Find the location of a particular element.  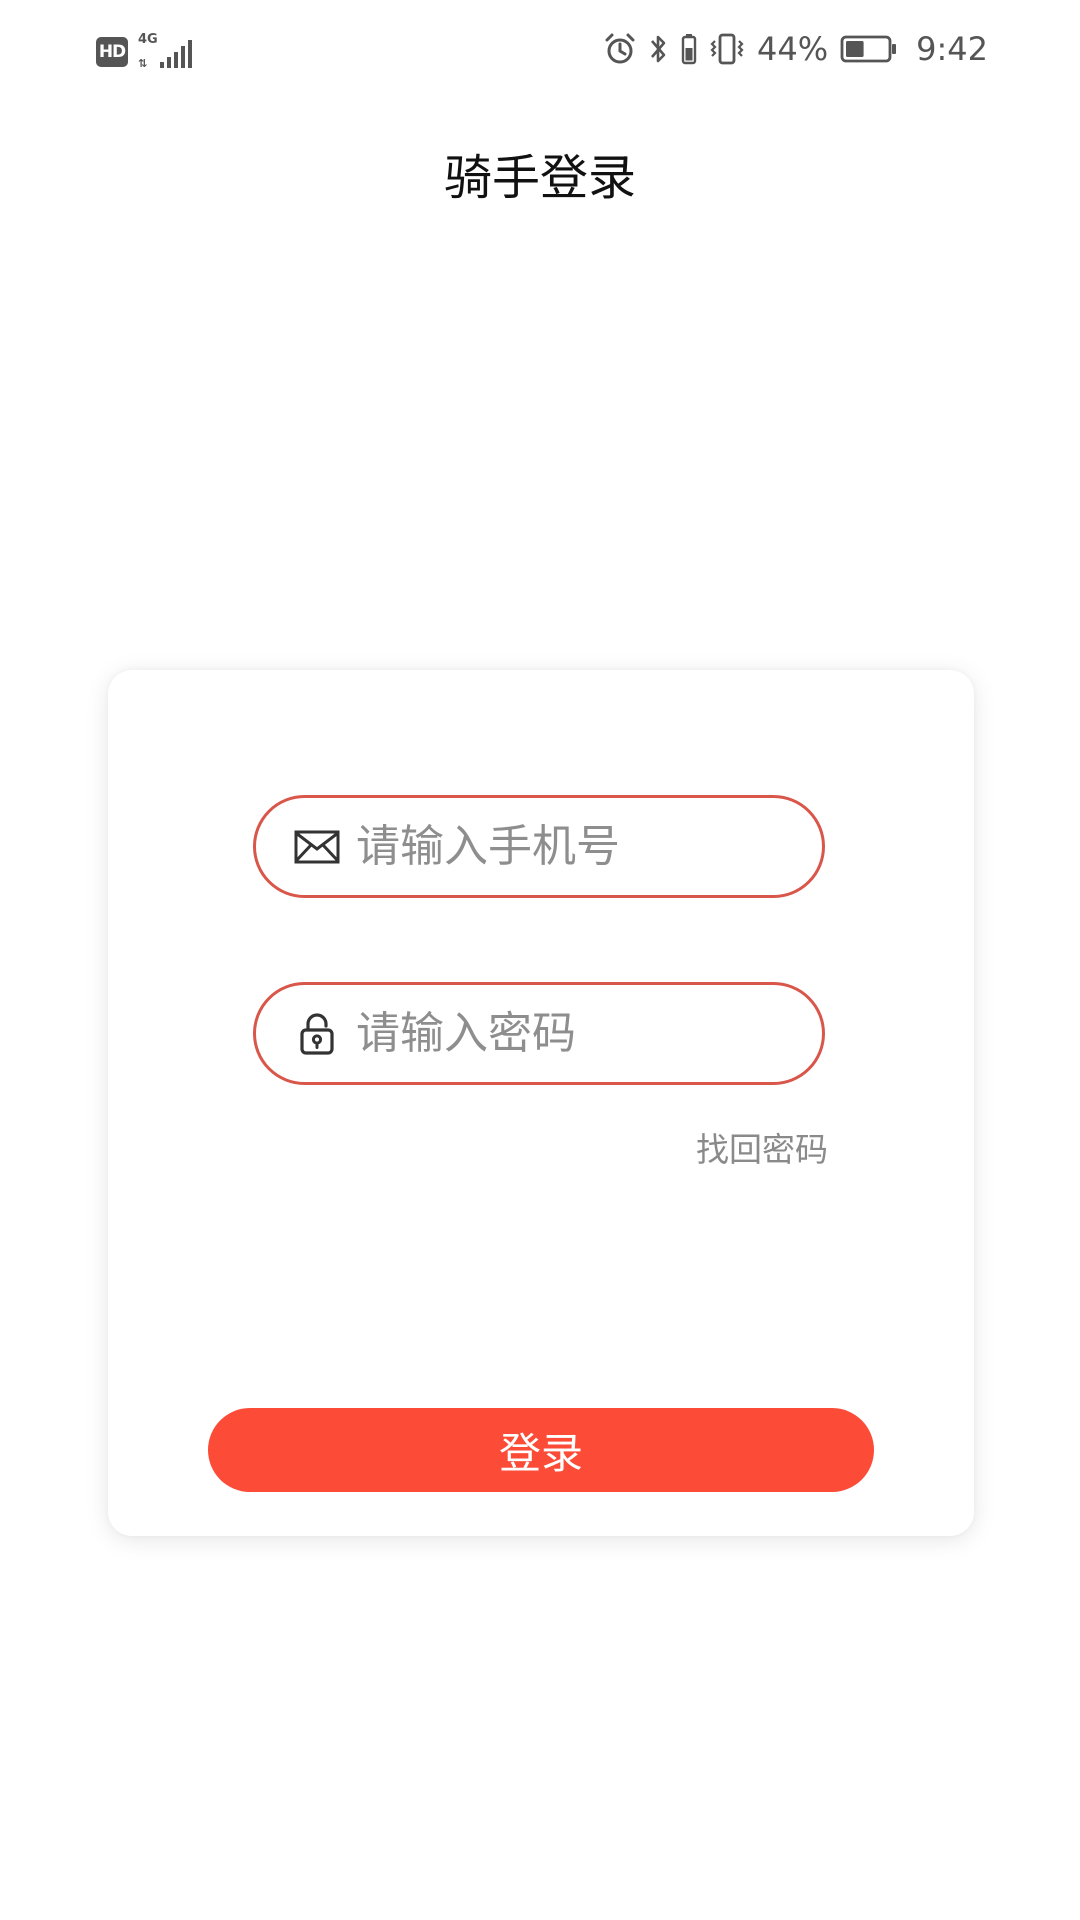

clock: 9:42 is located at coordinates (952, 49).